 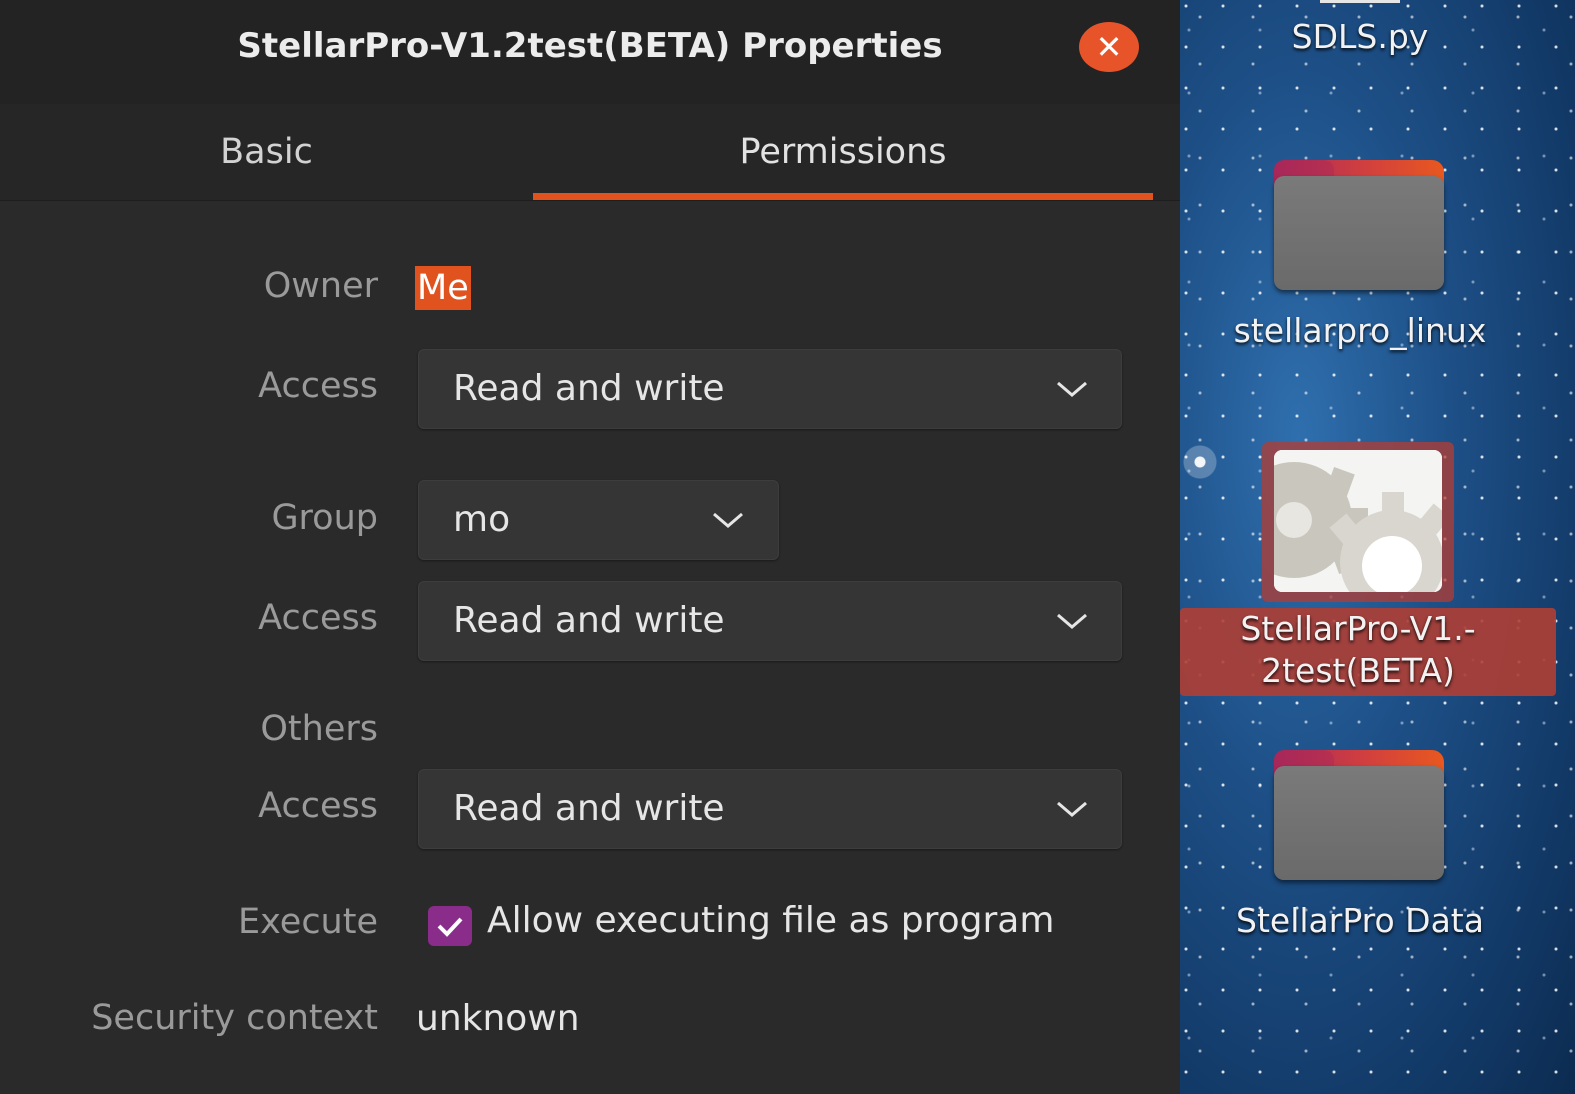 What do you see at coordinates (482, 519) in the screenshot?
I see `group-value: mo` at bounding box center [482, 519].